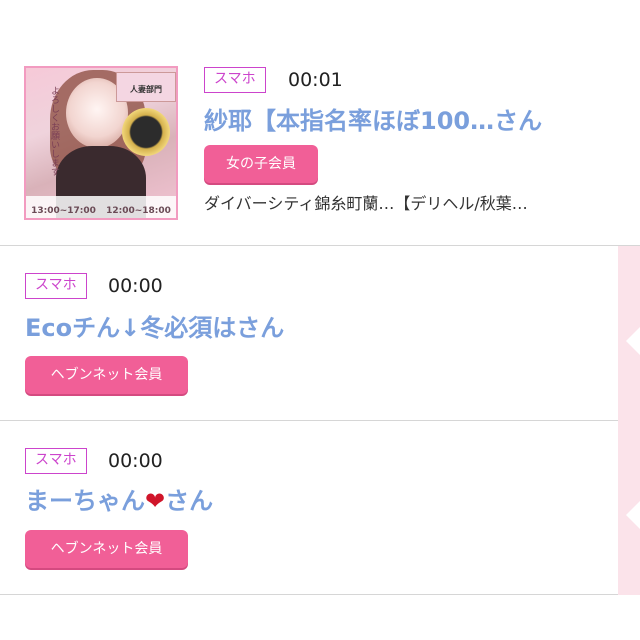 Image resolution: width=640 pixels, height=640 pixels. What do you see at coordinates (63, 211) in the screenshot?
I see `thumbnail-time: 13:00~17:00` at bounding box center [63, 211].